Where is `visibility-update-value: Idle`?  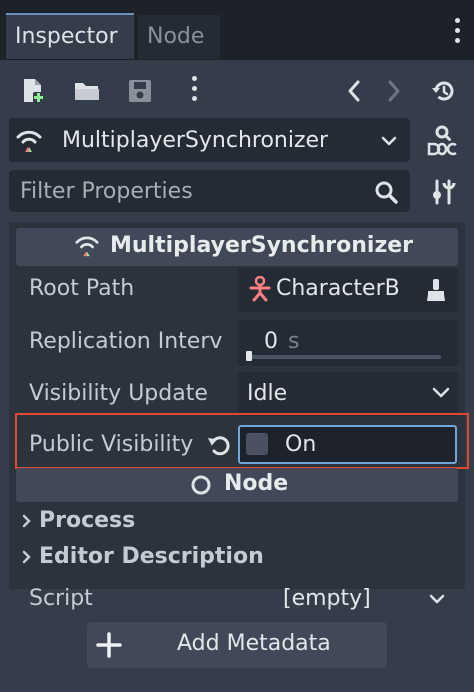 visibility-update-value: Idle is located at coordinates (267, 393).